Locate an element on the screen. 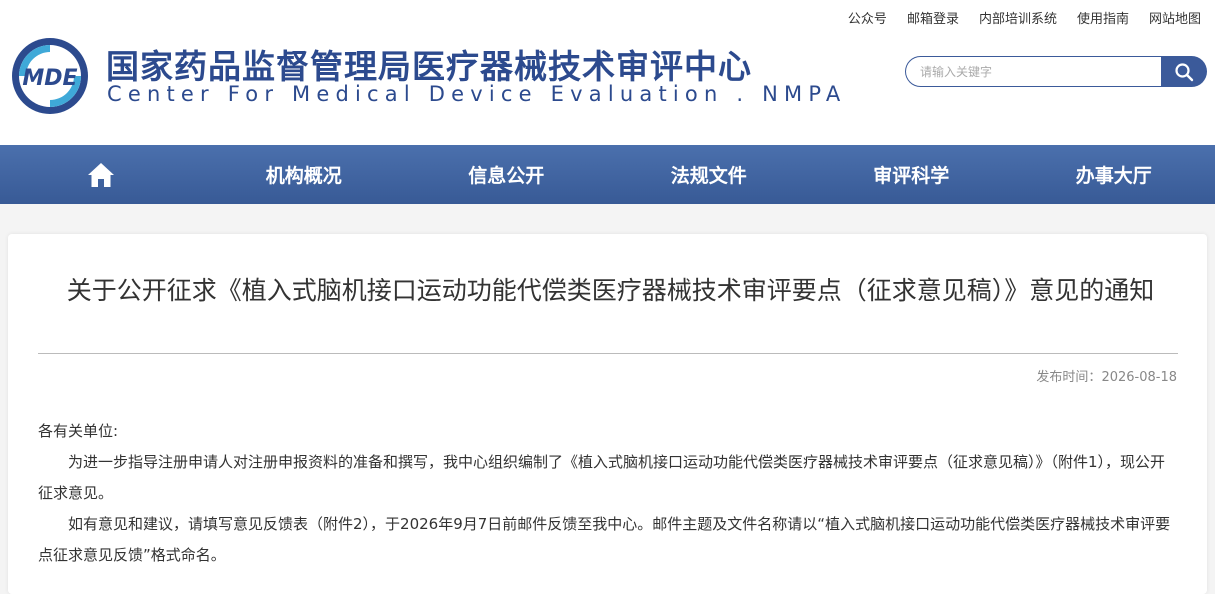 The height and width of the screenshot is (594, 1215). nav-item-about: 机构概况 is located at coordinates (304, 174).